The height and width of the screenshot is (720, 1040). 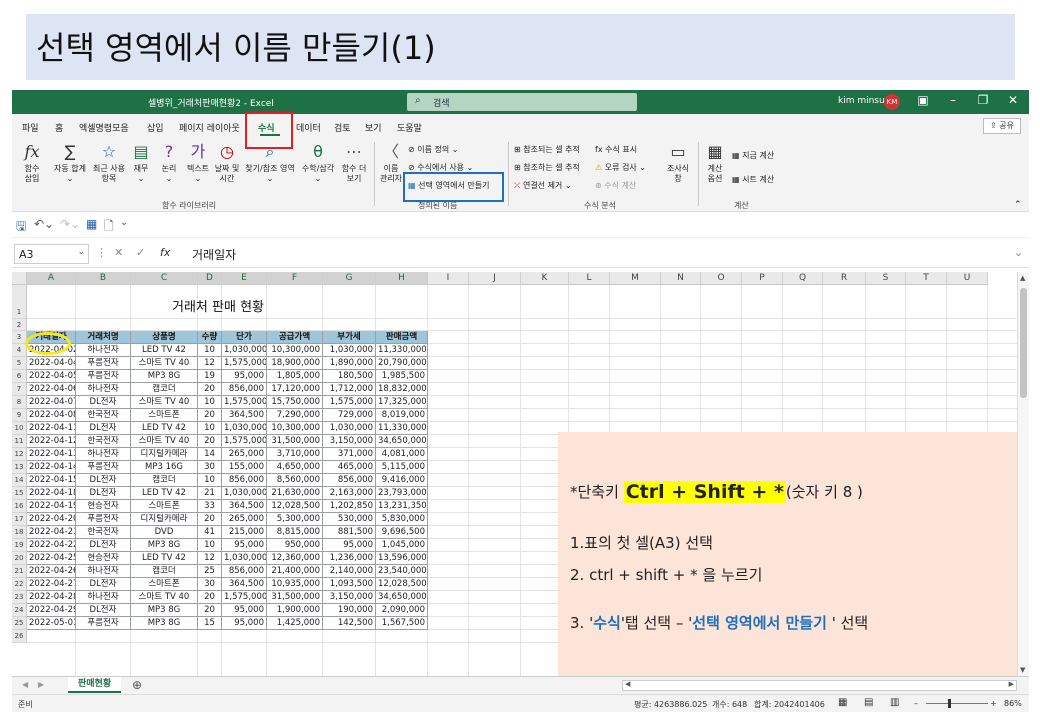 I want to click on tab-excel-commands: 엑셀명령모음, so click(x=104, y=127).